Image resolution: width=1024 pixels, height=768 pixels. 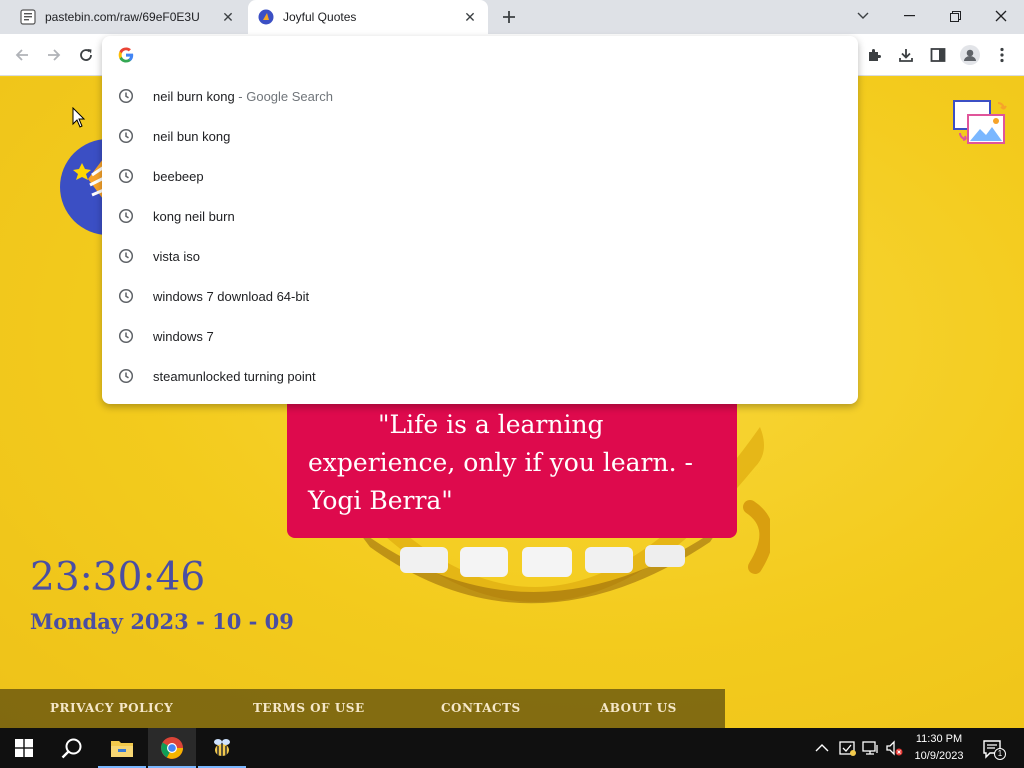 I want to click on search-icon, so click(x=71, y=748).